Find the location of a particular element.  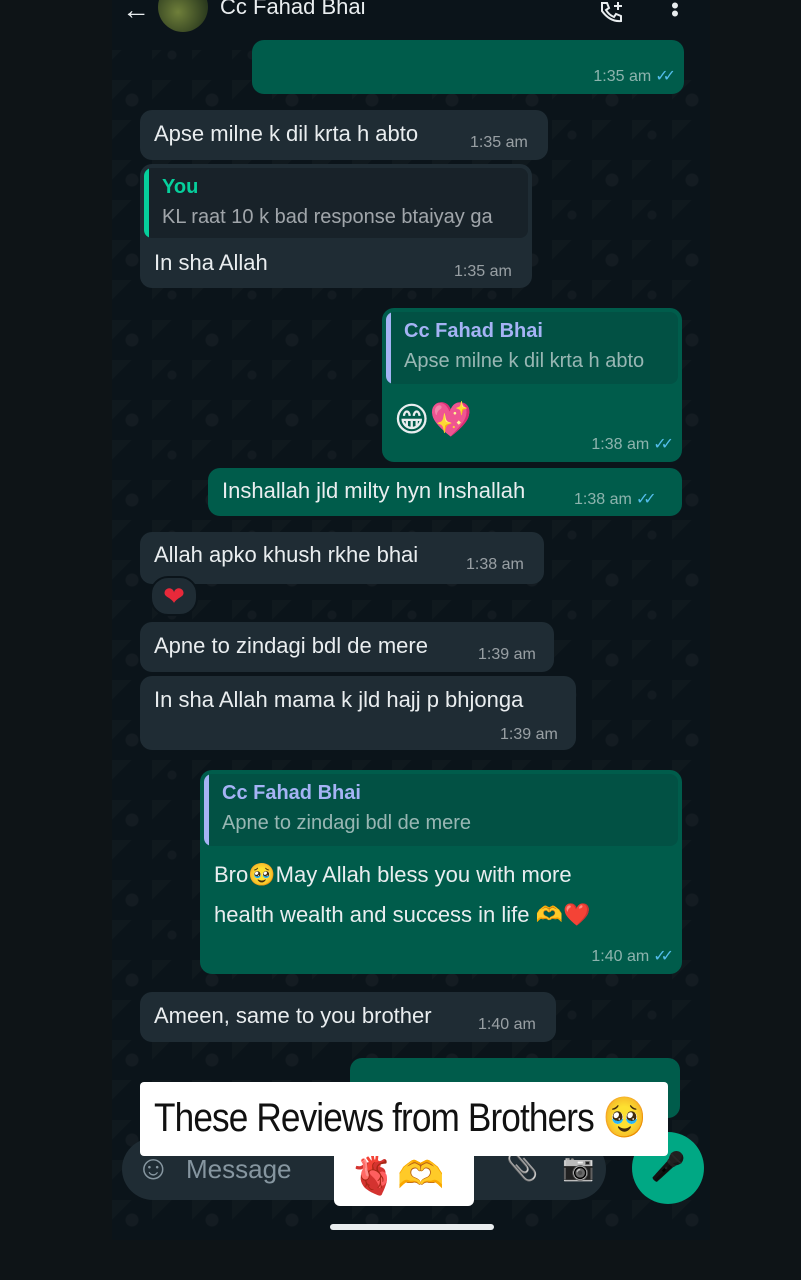

heart-hands-emoji: 🫶❤️ is located at coordinates (563, 914).